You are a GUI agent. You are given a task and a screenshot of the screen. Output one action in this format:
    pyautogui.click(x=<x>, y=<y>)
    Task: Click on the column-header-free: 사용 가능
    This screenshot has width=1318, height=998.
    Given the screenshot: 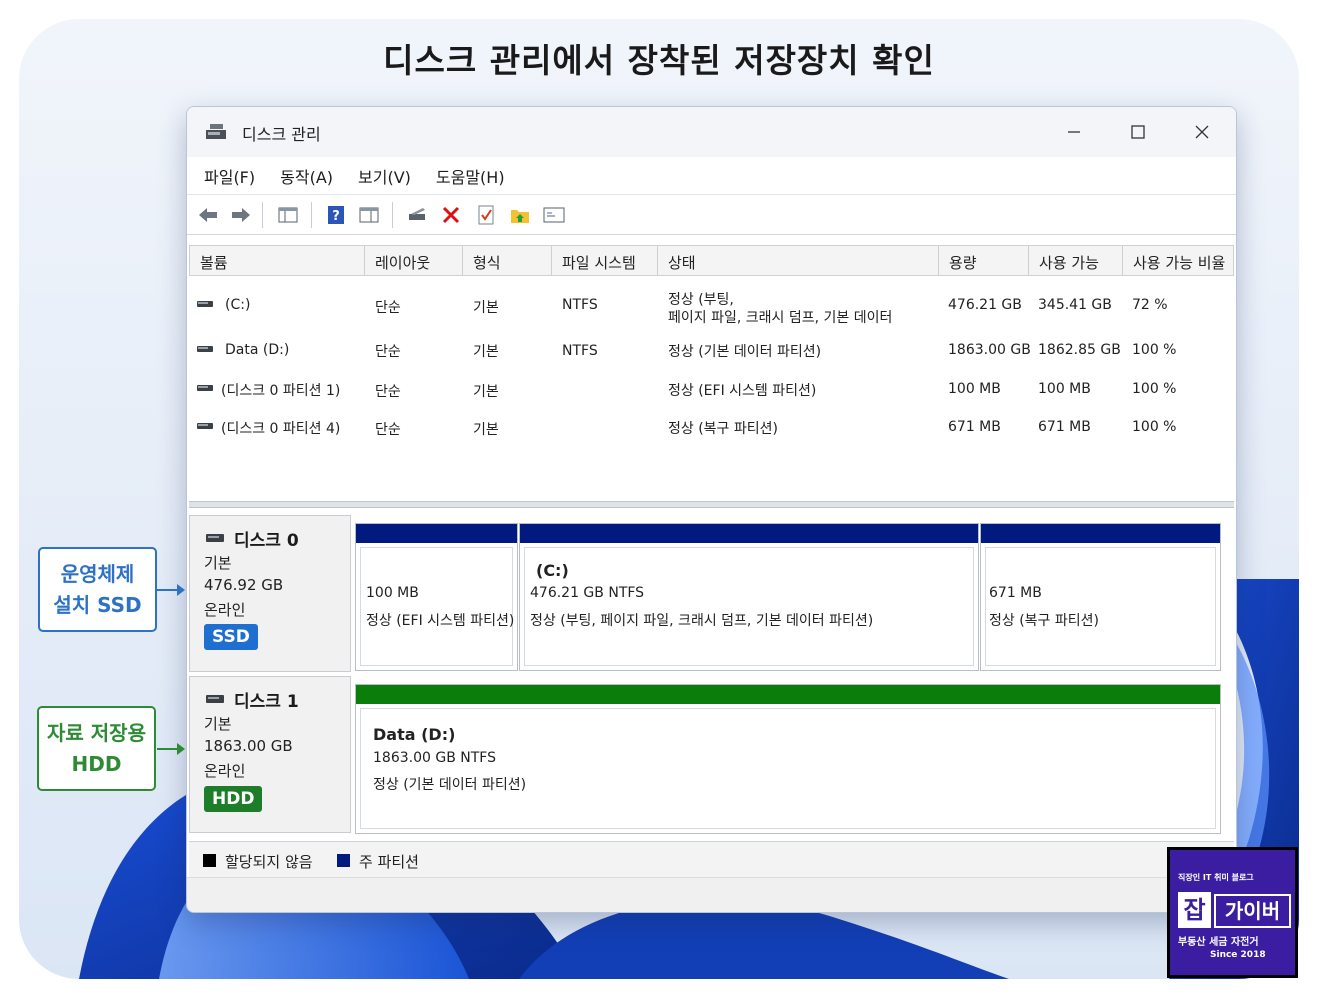 What is the action you would take?
    pyautogui.click(x=1076, y=260)
    